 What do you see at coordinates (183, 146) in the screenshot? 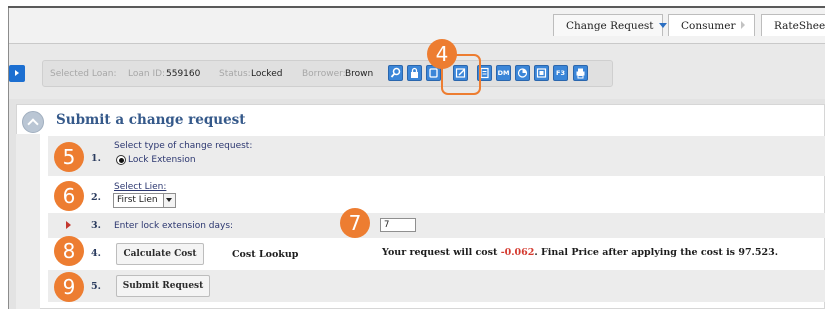
I see `change-type-label: Select type of change request:` at bounding box center [183, 146].